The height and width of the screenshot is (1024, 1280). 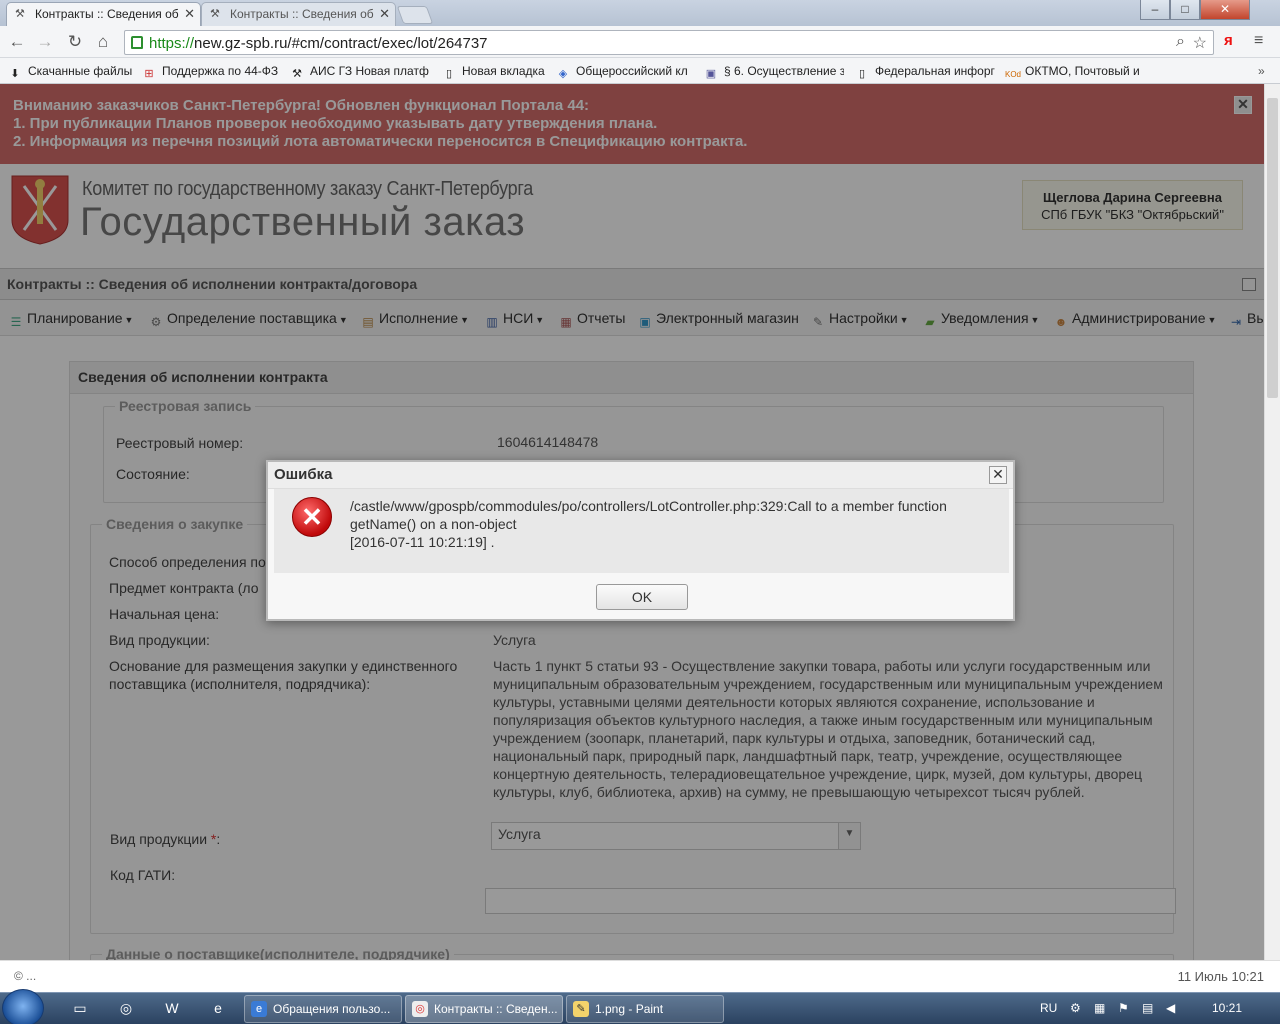 What do you see at coordinates (640, 976) in the screenshot?
I see `page-footer: © ... 11 Июль 10:21` at bounding box center [640, 976].